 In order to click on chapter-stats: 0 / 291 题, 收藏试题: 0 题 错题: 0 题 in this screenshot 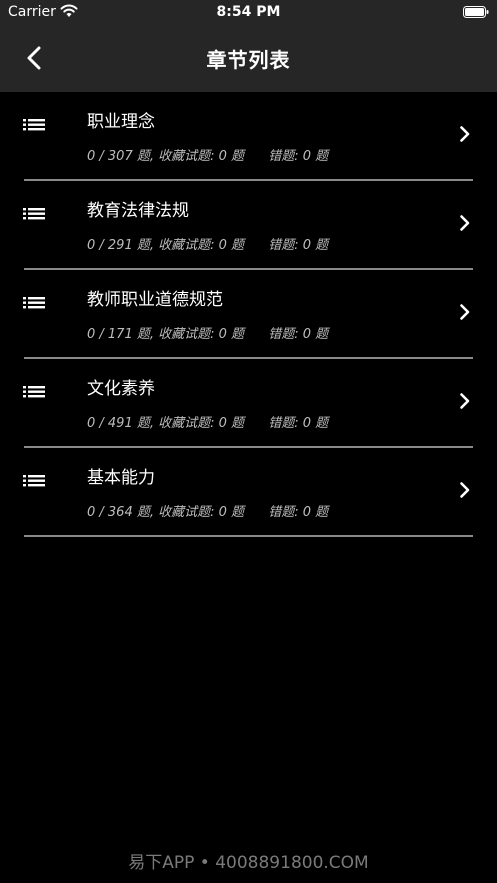, I will do `click(207, 243)`.